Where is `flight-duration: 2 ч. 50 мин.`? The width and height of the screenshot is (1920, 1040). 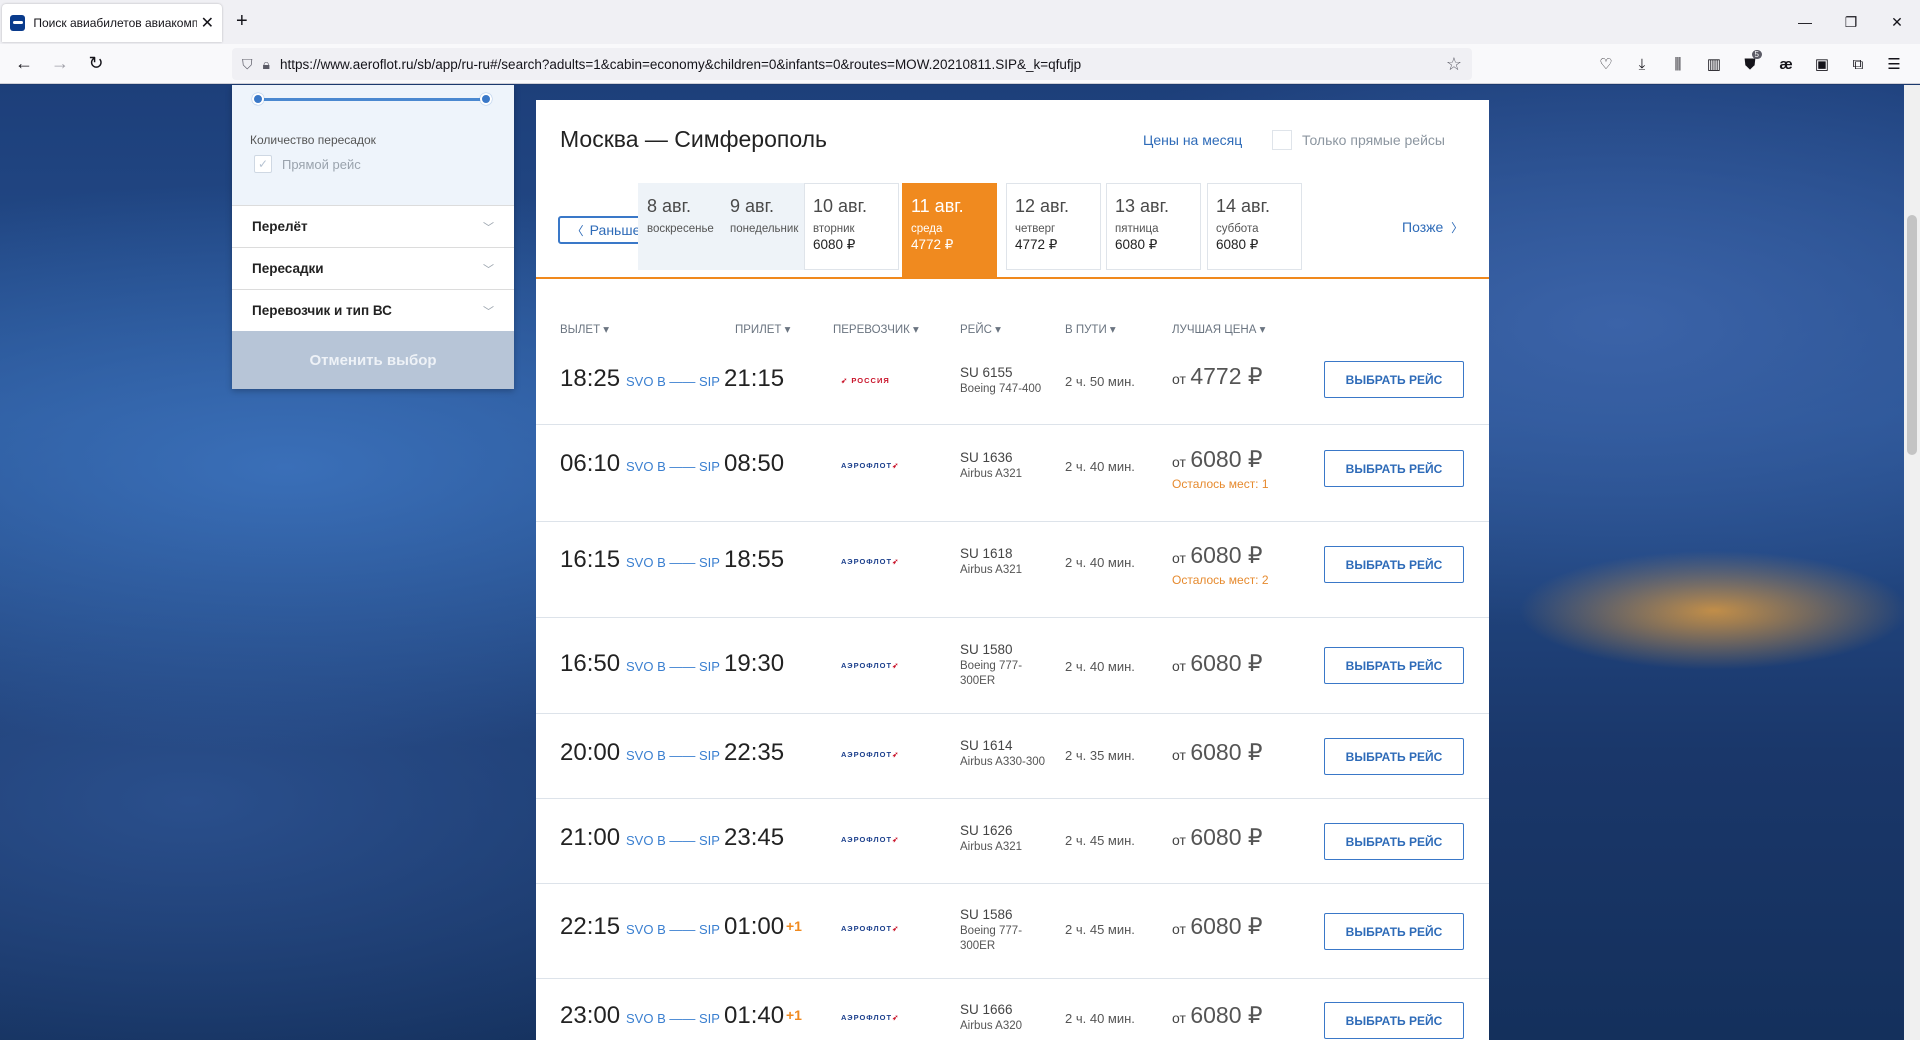 flight-duration: 2 ч. 50 мин. is located at coordinates (1100, 381).